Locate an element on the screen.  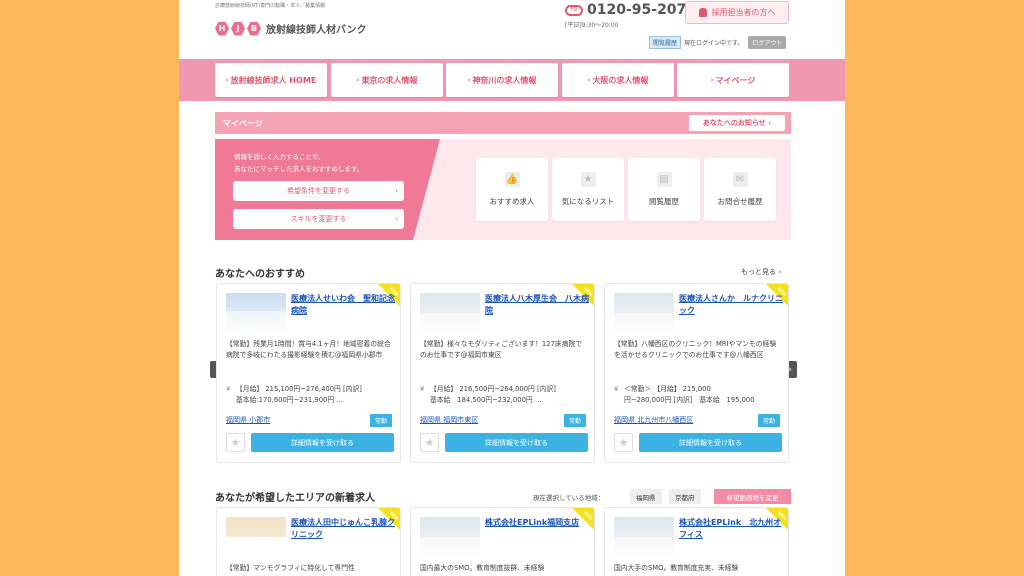
mypage-description: 情報を詳しく入力することで、 あなたにマッチした求人をおすすめします。 is located at coordinates (298, 163).